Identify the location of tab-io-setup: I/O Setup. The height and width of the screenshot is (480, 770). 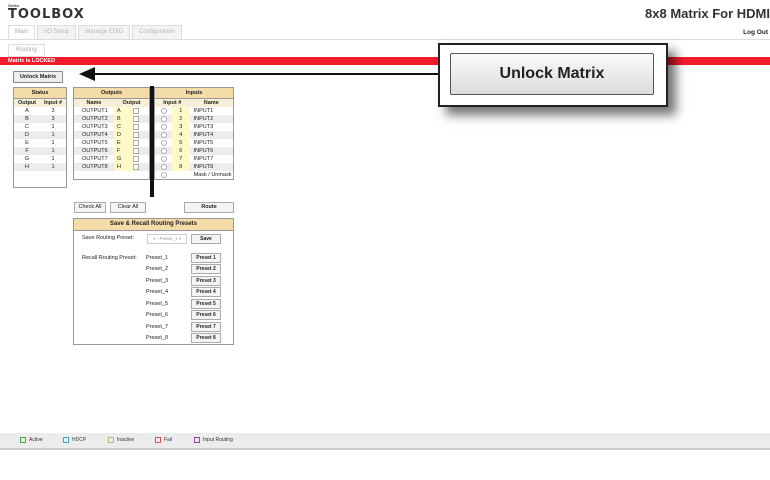
(57, 32).